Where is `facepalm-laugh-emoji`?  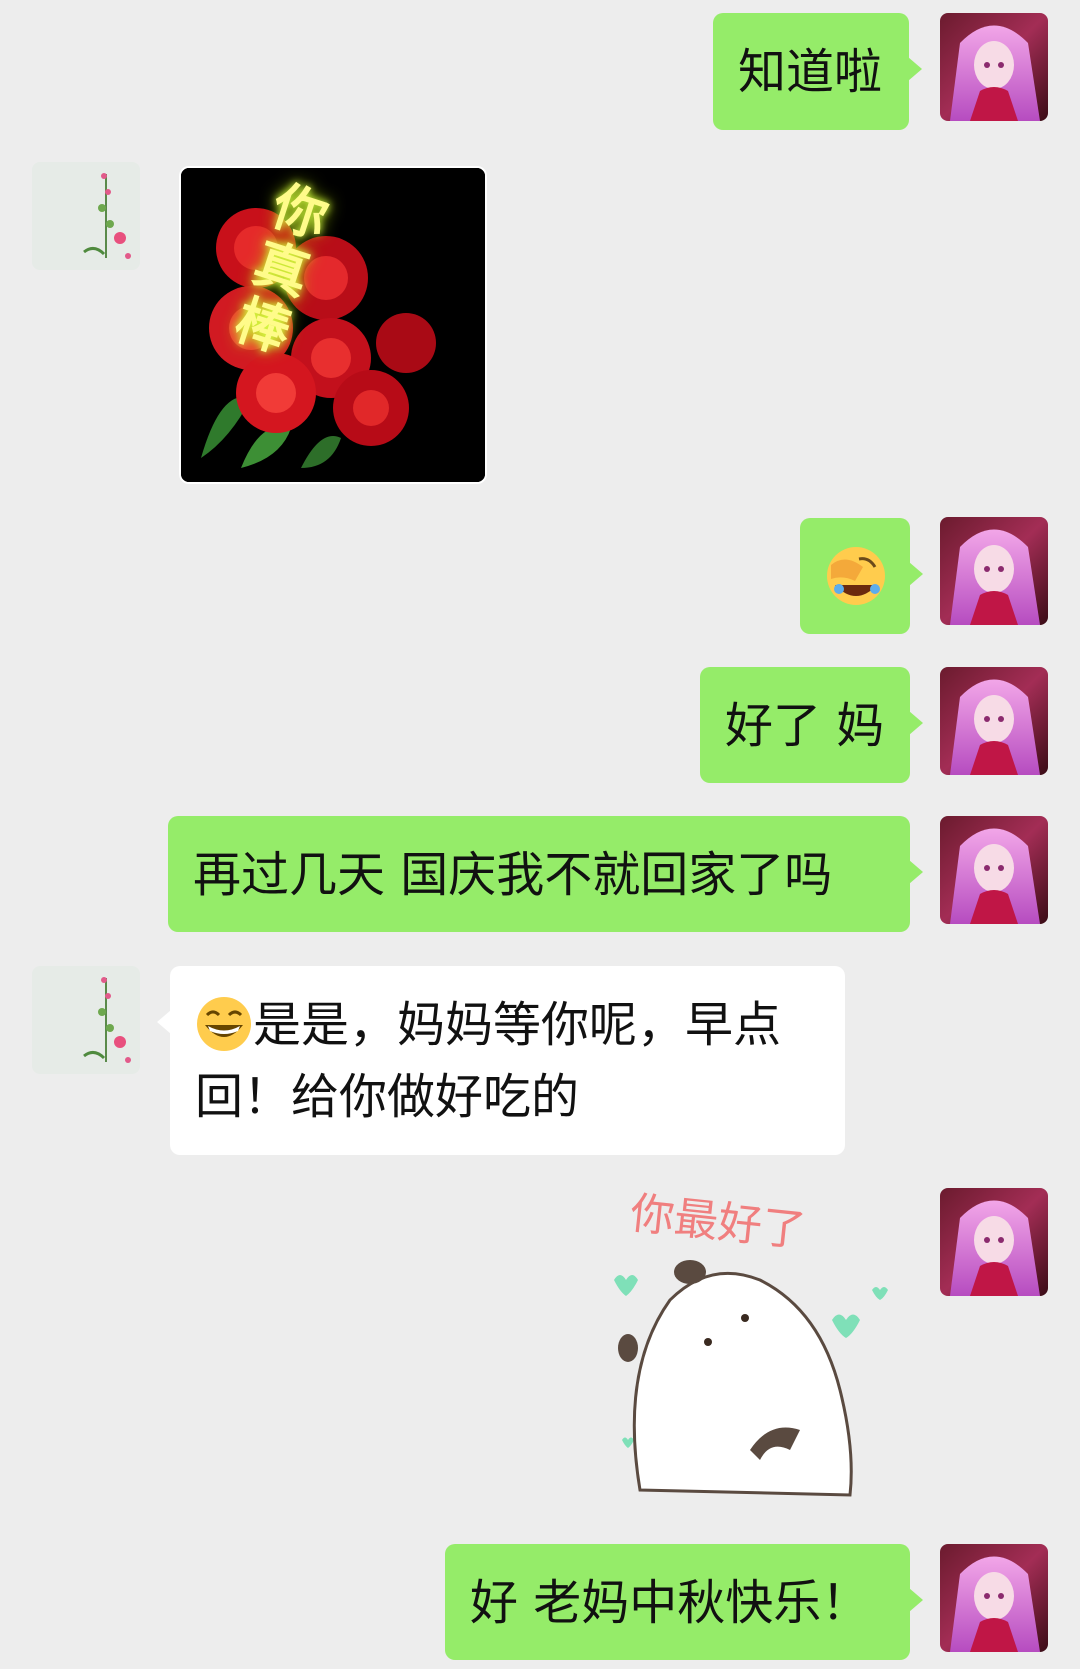
facepalm-laugh-emoji is located at coordinates (856, 576).